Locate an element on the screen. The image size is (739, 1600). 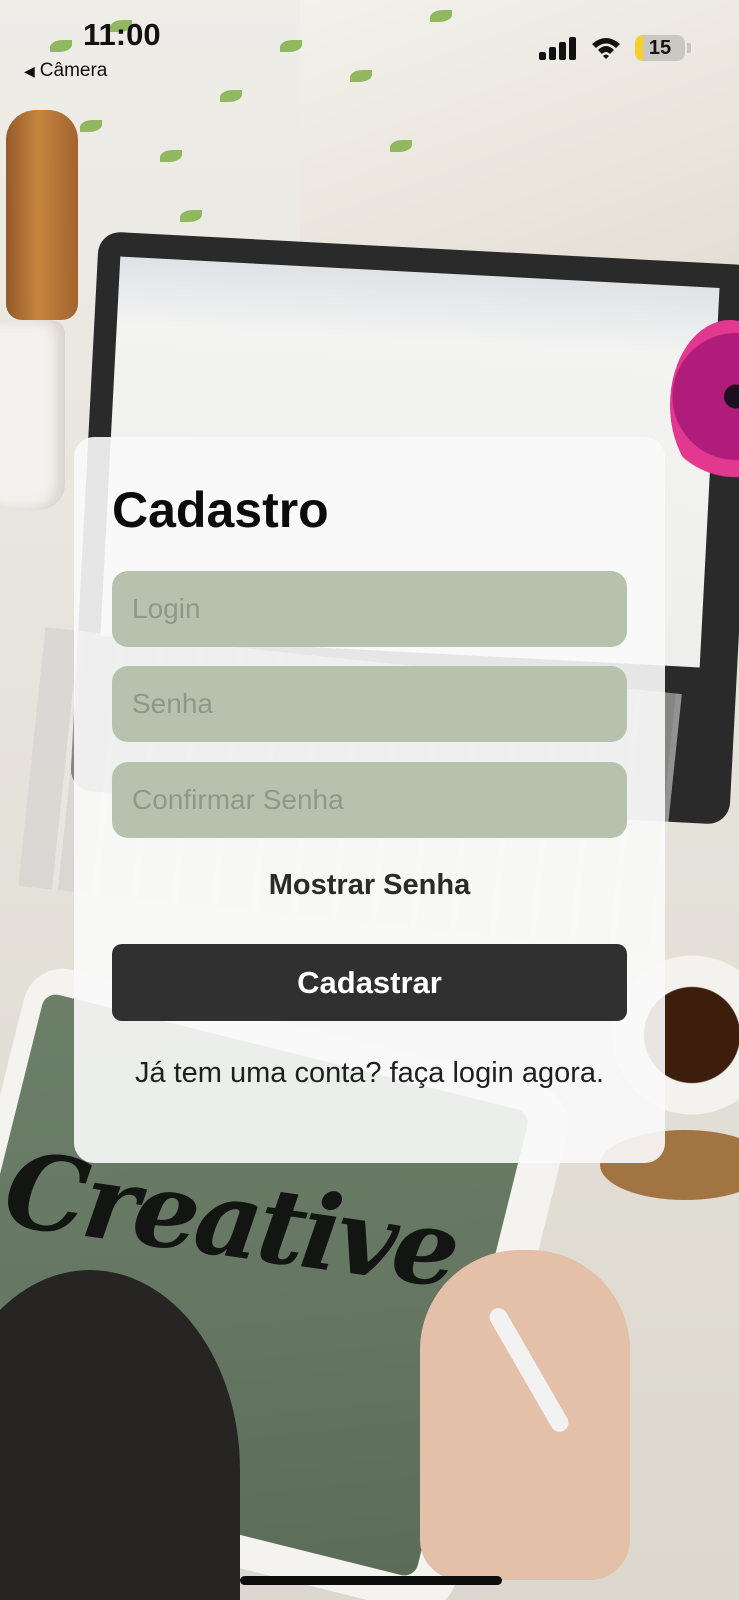
login-link: Já tem uma conta? faça login agora. is located at coordinates (369, 1073).